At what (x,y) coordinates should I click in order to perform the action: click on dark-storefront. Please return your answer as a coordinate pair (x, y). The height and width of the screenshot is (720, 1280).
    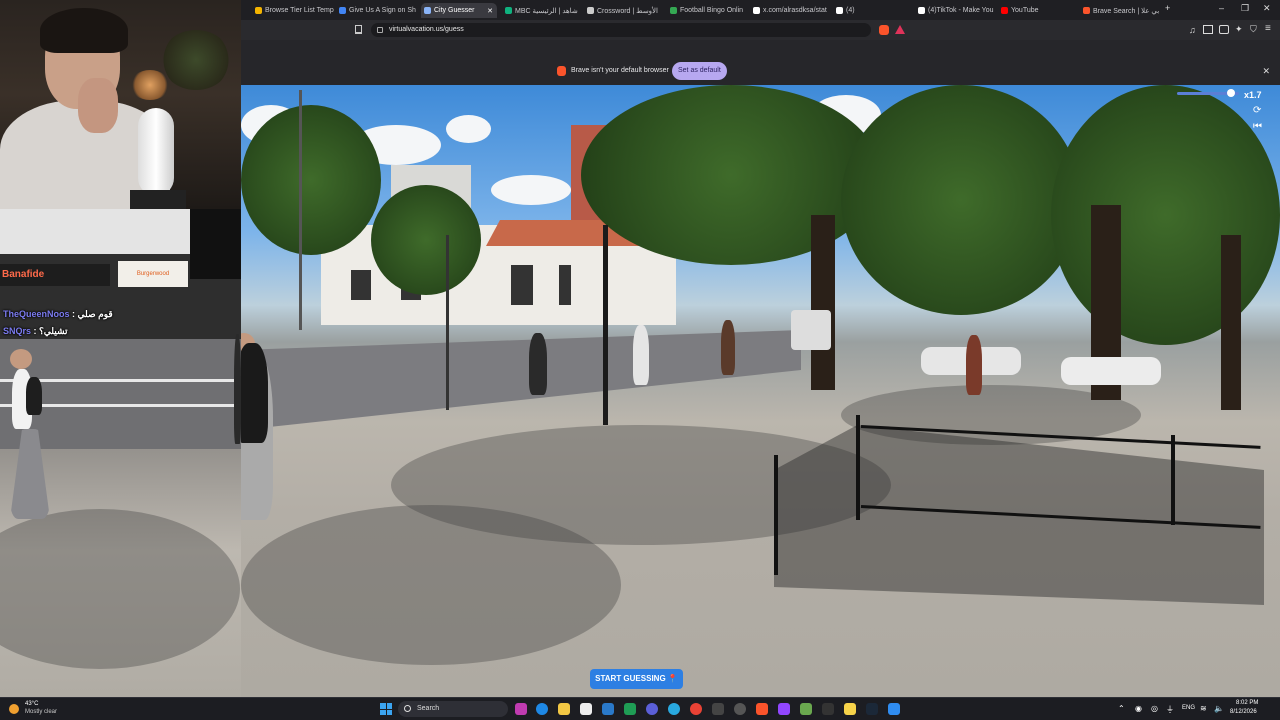
    Looking at the image, I should click on (215, 244).